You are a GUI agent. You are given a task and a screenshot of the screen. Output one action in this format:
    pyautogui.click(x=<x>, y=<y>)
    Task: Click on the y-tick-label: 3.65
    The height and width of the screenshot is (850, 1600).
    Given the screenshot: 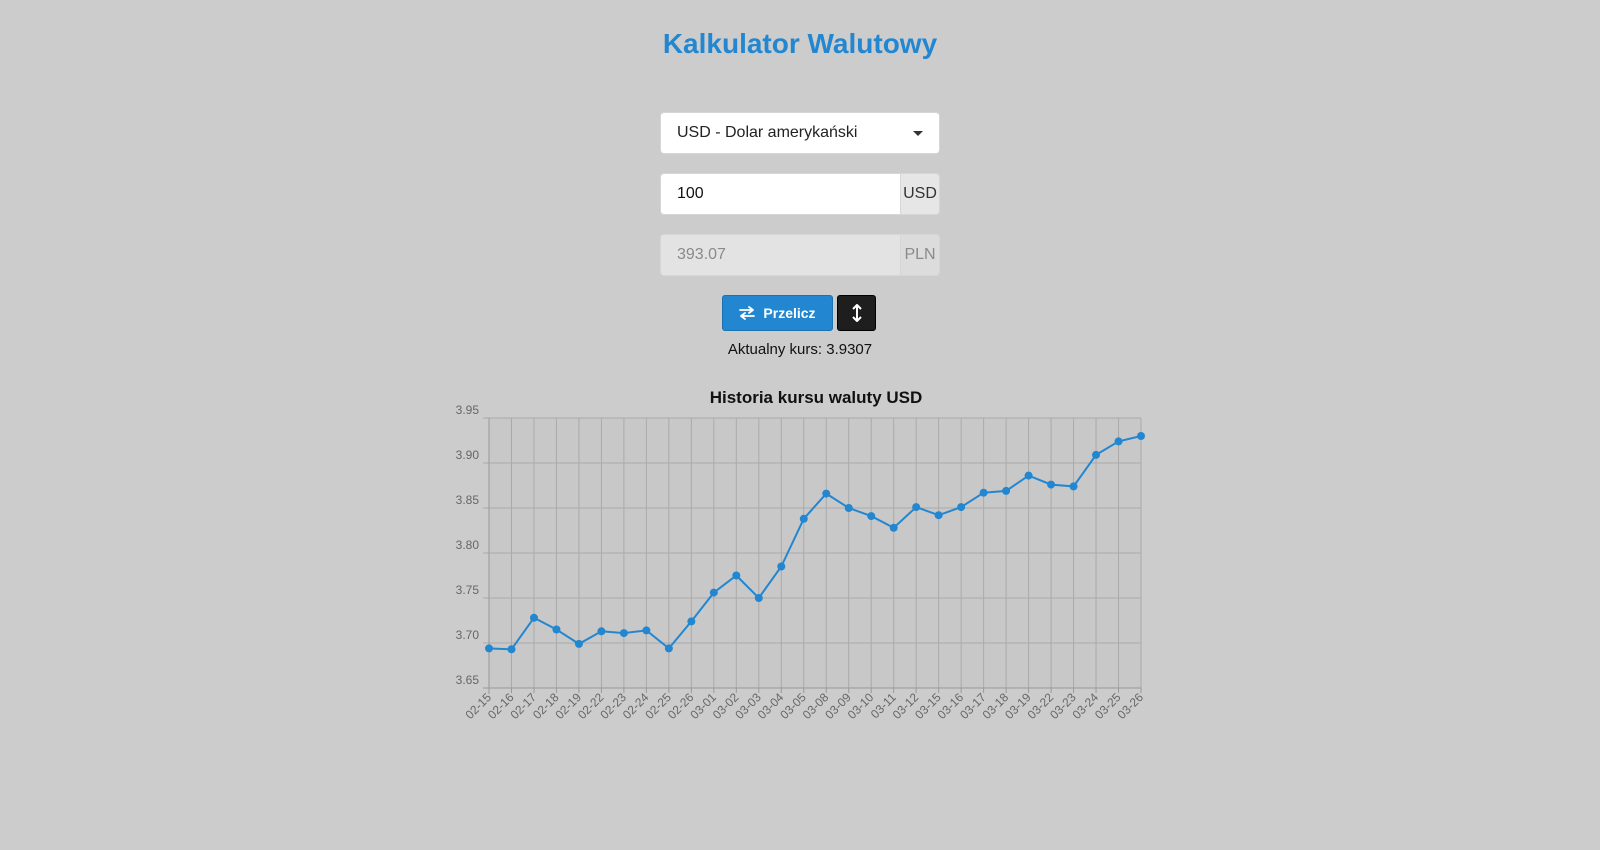 What is the action you would take?
    pyautogui.click(x=468, y=680)
    